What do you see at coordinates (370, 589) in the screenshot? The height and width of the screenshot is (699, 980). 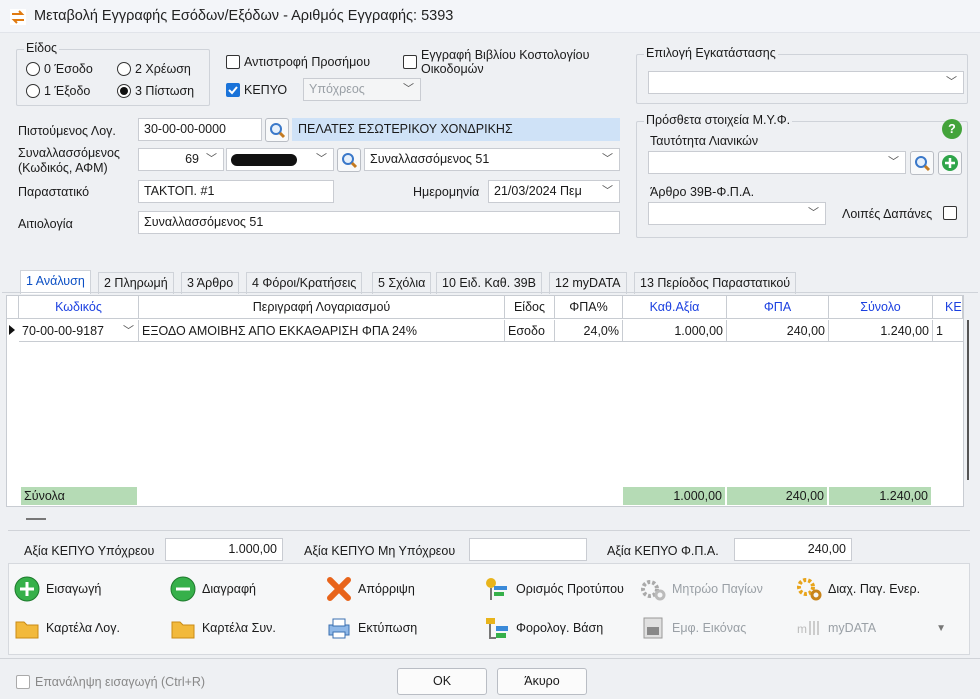 I see `discard-button: Απόρριψη` at bounding box center [370, 589].